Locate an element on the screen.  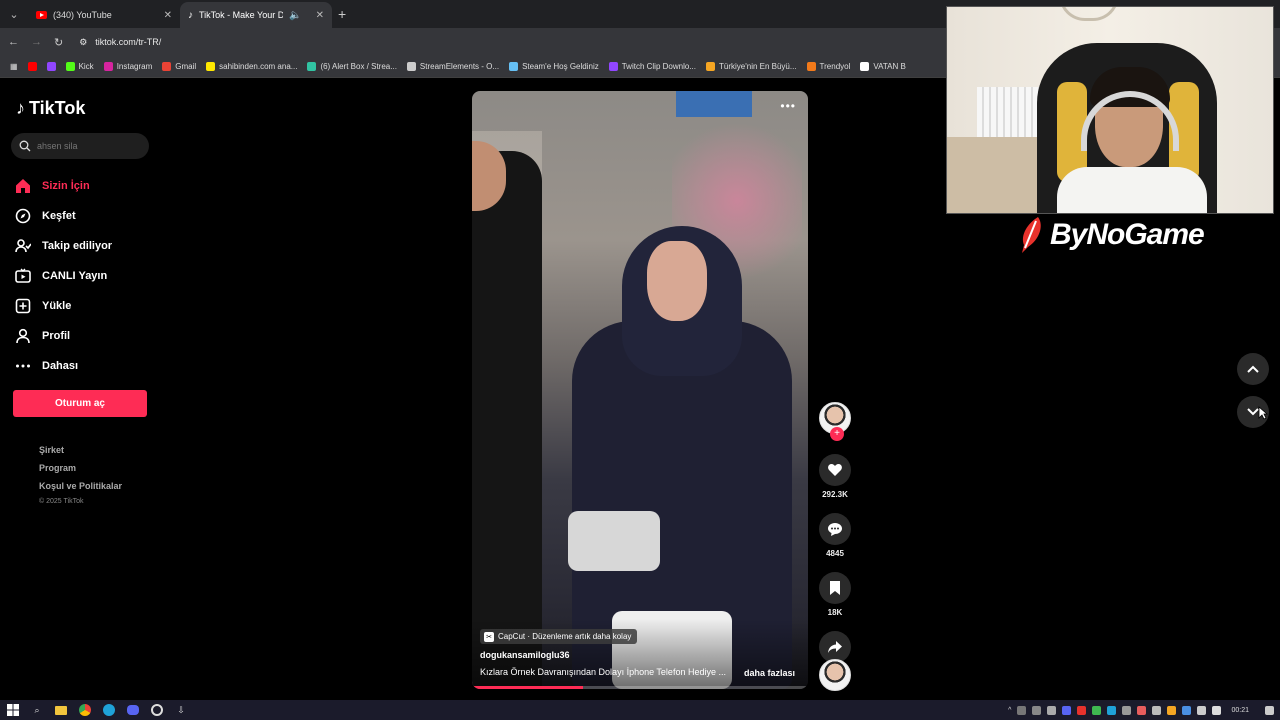
apps-icon: ▦ is located at coordinates (14, 66).